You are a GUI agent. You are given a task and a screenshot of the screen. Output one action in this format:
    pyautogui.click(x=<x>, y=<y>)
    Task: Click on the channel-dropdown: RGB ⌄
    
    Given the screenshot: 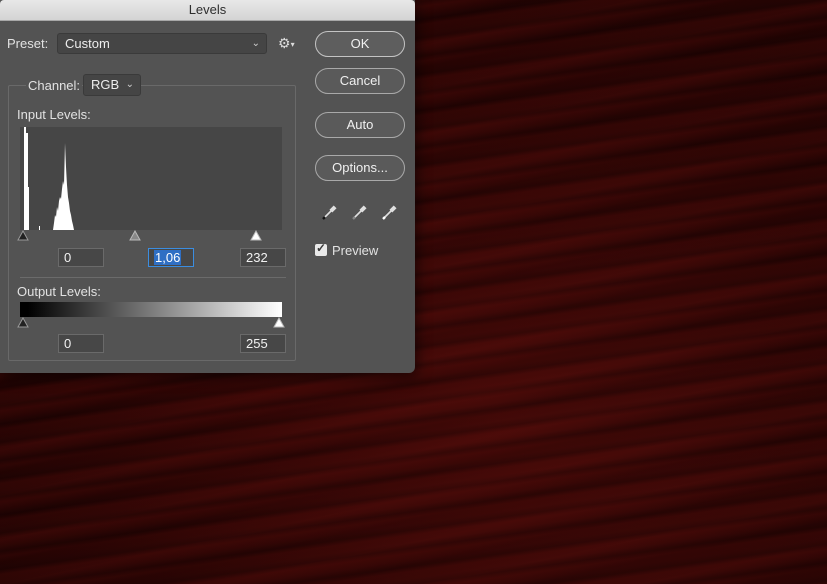 What is the action you would take?
    pyautogui.click(x=112, y=85)
    